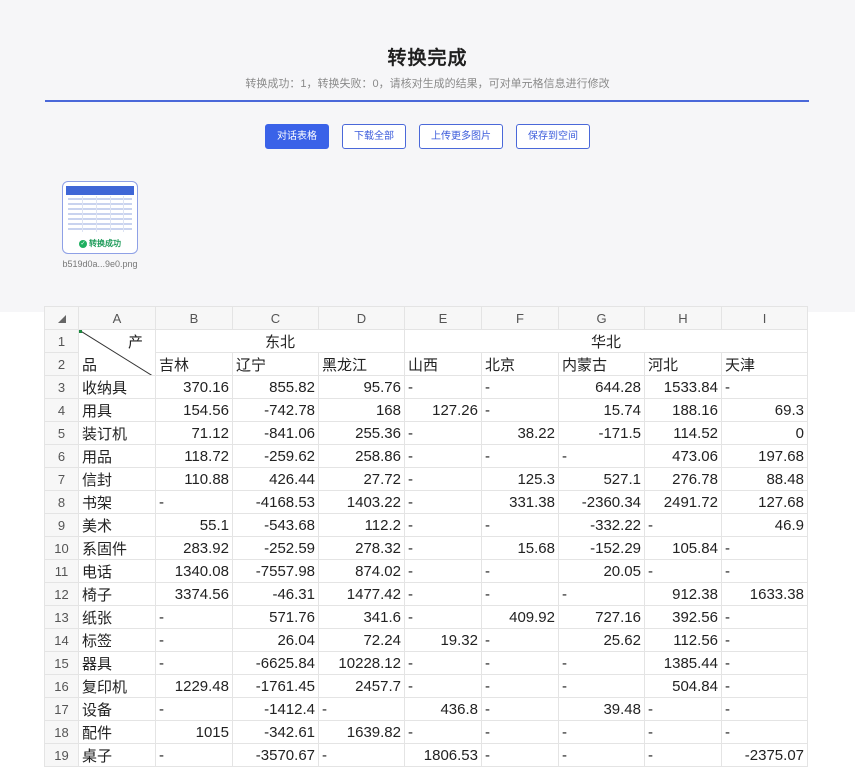 This screenshot has height=784, width=855. I want to click on image-thumbnail-card: ✓ 转换成功, so click(100, 217).